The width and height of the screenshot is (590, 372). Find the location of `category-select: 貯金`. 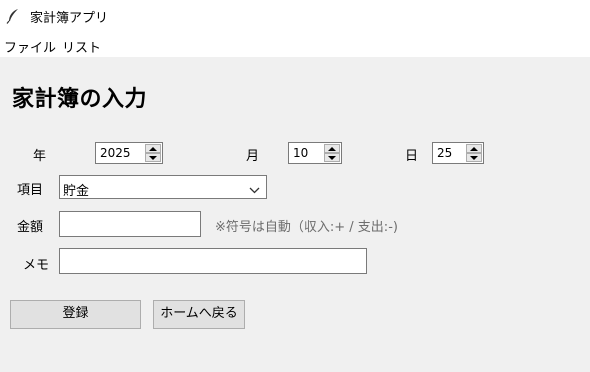

category-select: 貯金 is located at coordinates (163, 187).